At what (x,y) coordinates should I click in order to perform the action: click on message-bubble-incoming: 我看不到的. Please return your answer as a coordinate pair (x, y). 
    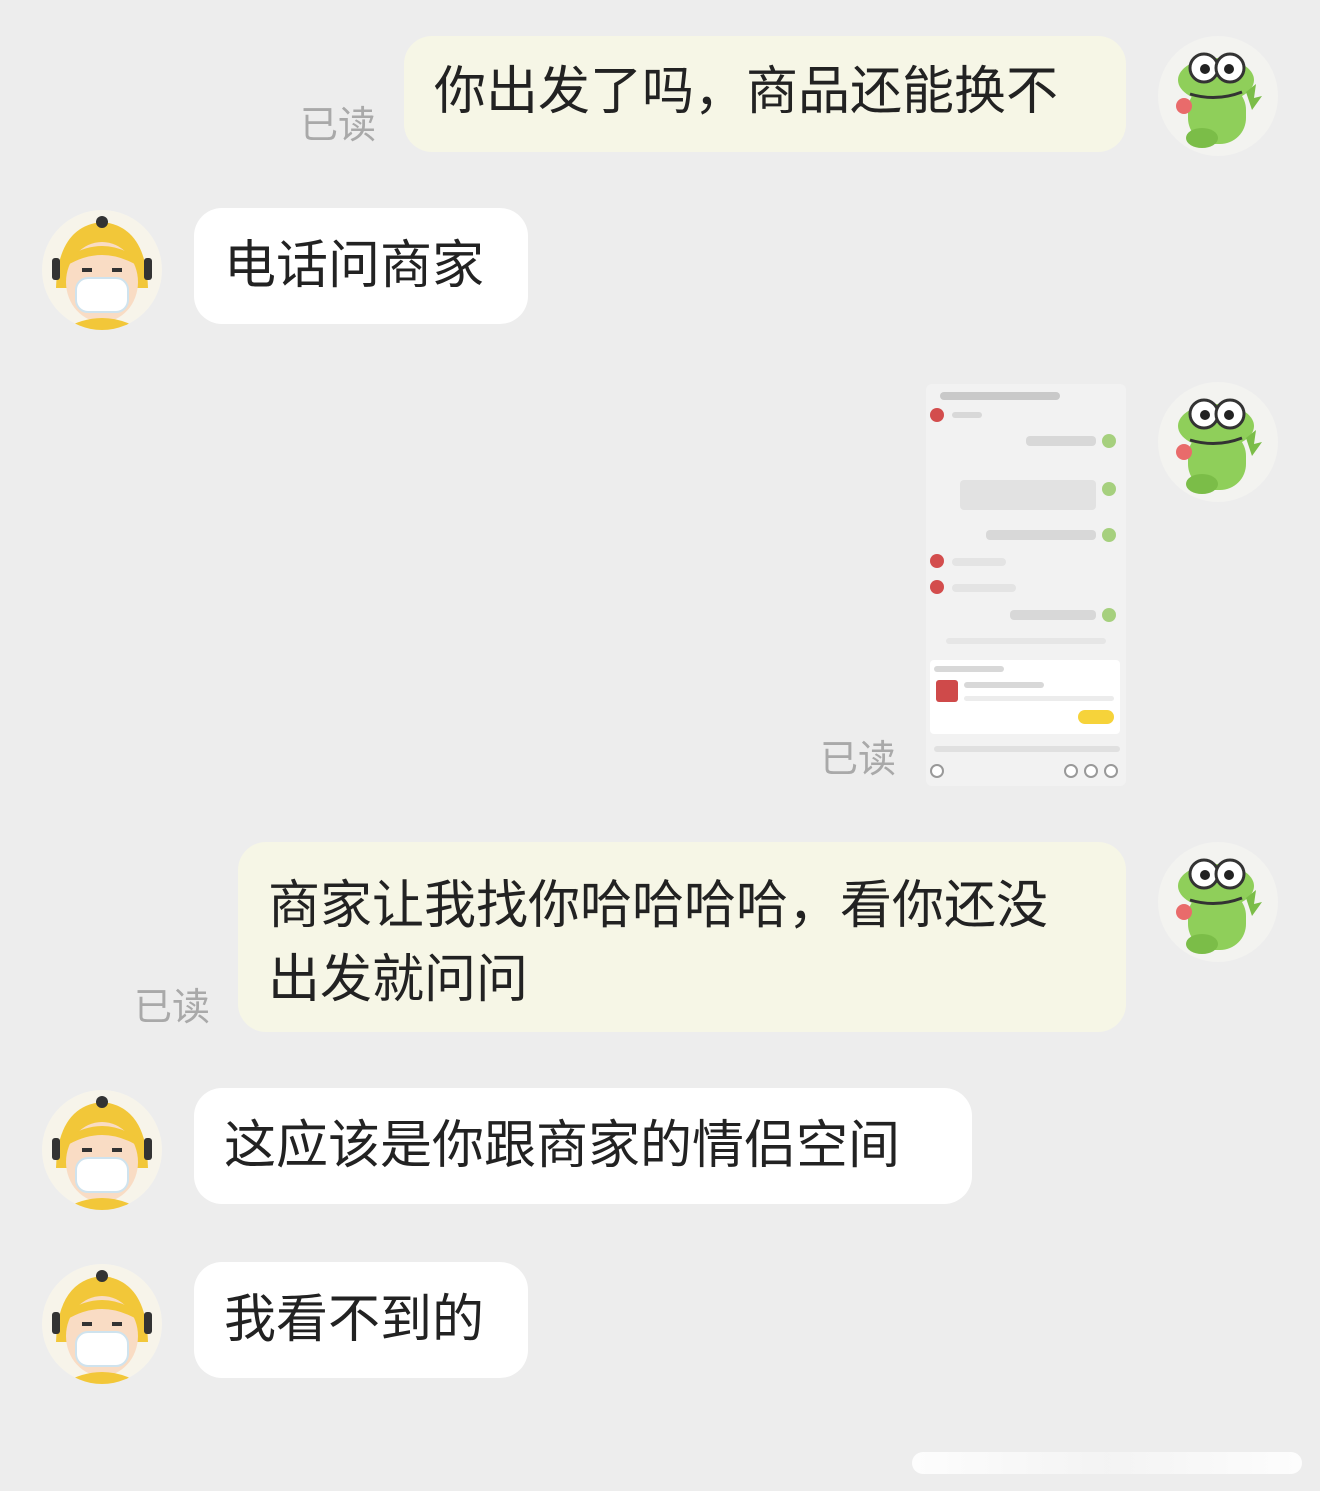
    Looking at the image, I should click on (361, 1320).